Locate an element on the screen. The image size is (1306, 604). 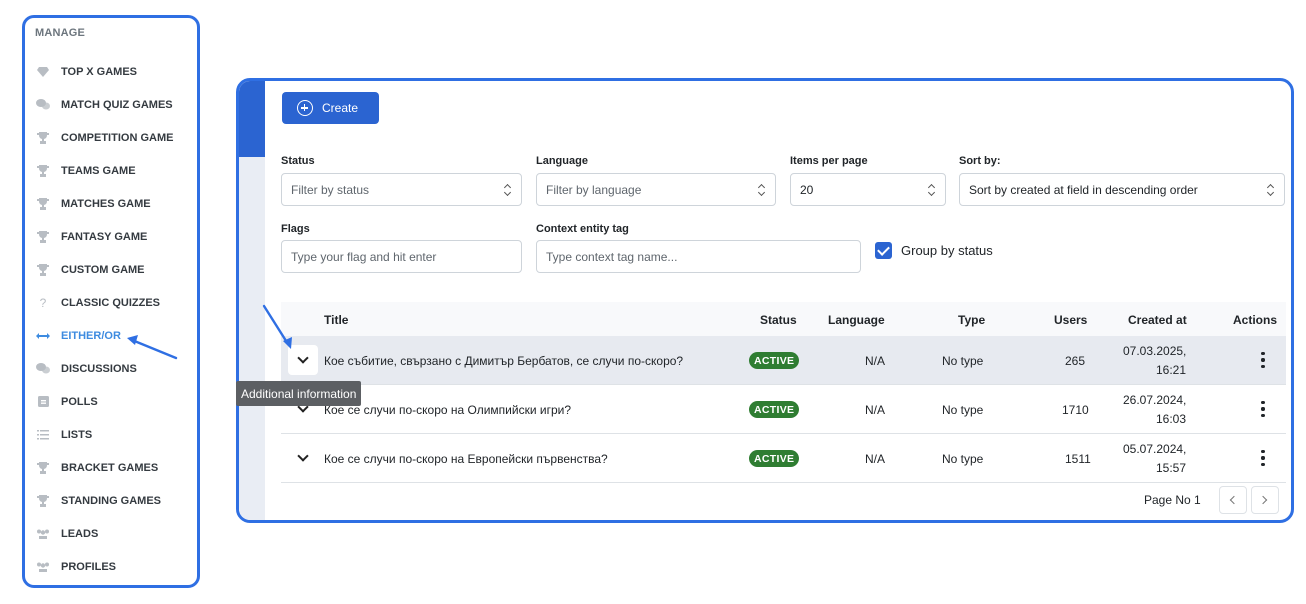
double-arrow-icon is located at coordinates (43, 336).